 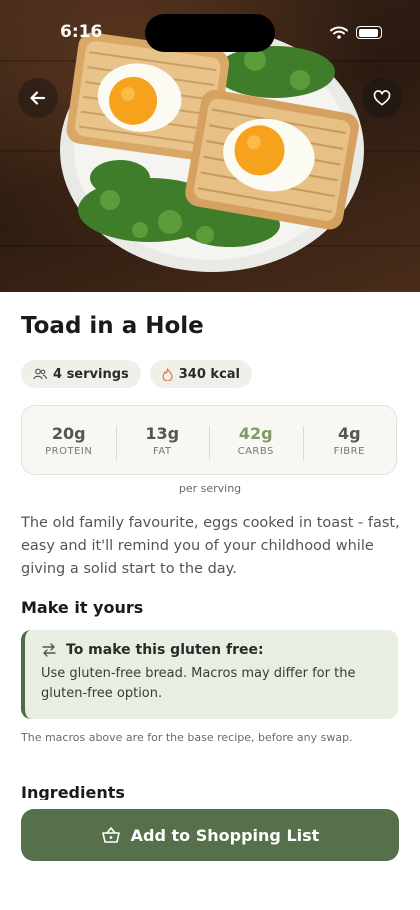 I want to click on macro-fibre: 4g FIBRE, so click(x=349, y=441).